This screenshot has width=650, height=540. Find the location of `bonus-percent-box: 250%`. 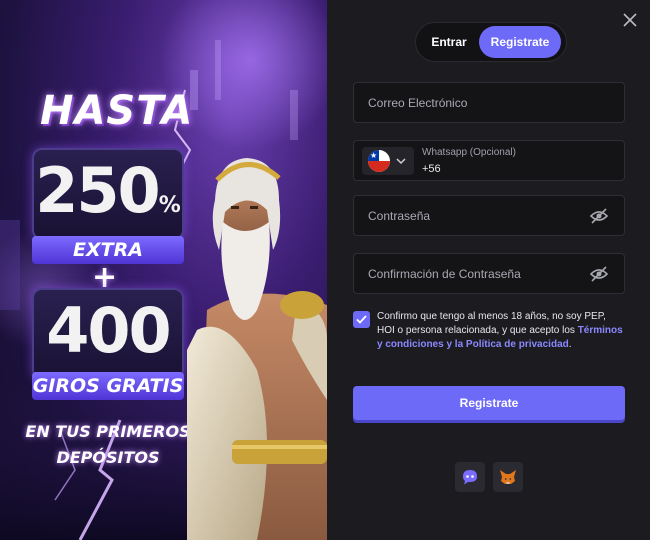

bonus-percent-box: 250% is located at coordinates (108, 194).